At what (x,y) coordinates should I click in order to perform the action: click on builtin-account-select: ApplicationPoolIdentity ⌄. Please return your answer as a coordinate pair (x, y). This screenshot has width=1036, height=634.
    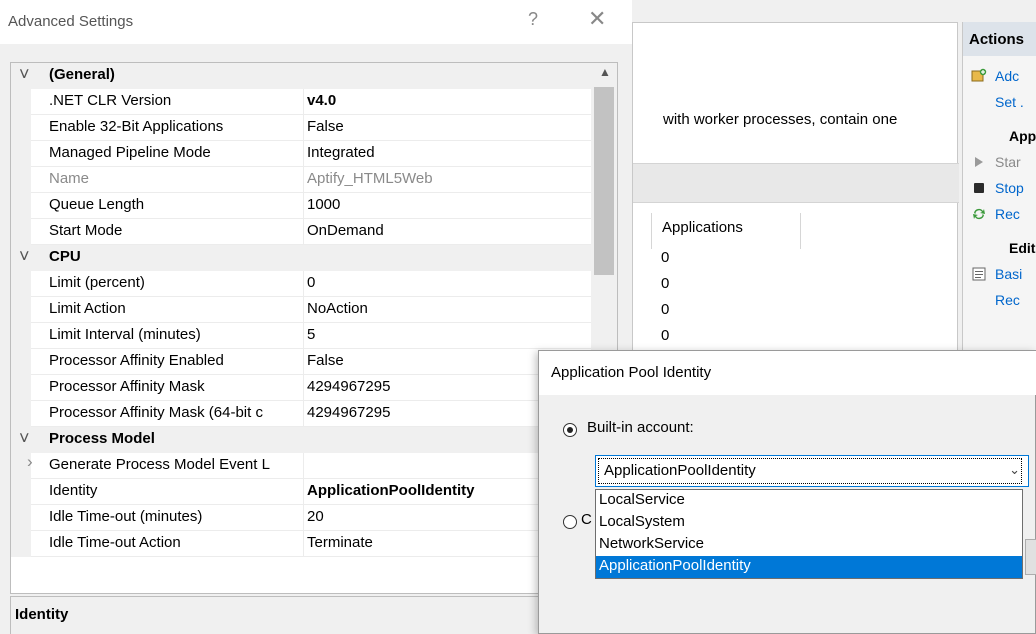
    Looking at the image, I should click on (812, 471).